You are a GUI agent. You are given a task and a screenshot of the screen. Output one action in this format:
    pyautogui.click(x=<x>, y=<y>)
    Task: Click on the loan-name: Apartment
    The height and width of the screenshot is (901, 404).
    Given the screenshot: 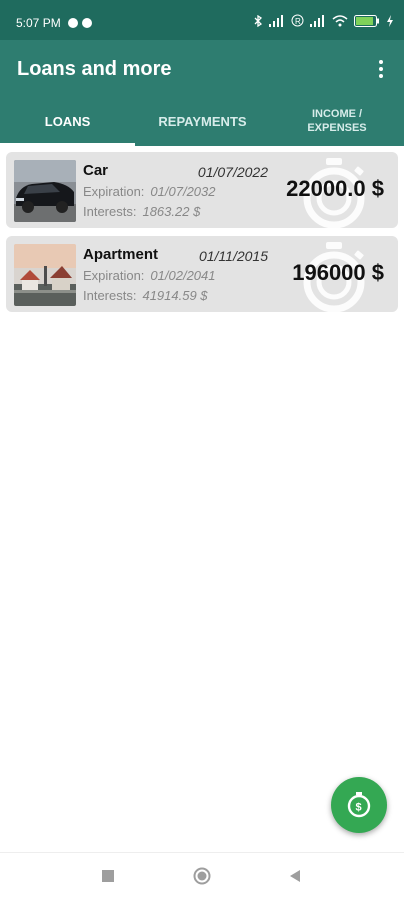 What is the action you would take?
    pyautogui.click(x=121, y=254)
    